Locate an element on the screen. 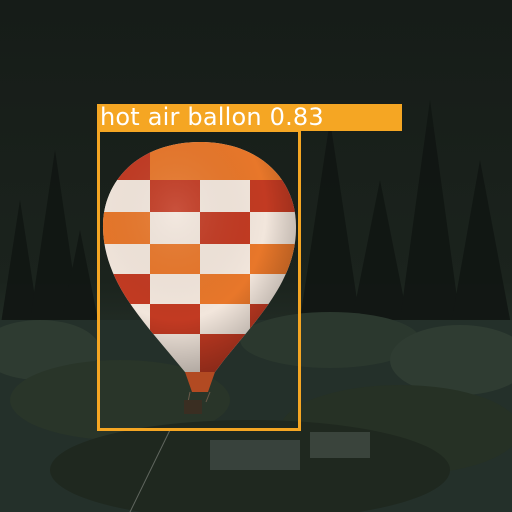 The image size is (512, 512). detection-label: hot air ballon 0.83 is located at coordinates (249, 117).